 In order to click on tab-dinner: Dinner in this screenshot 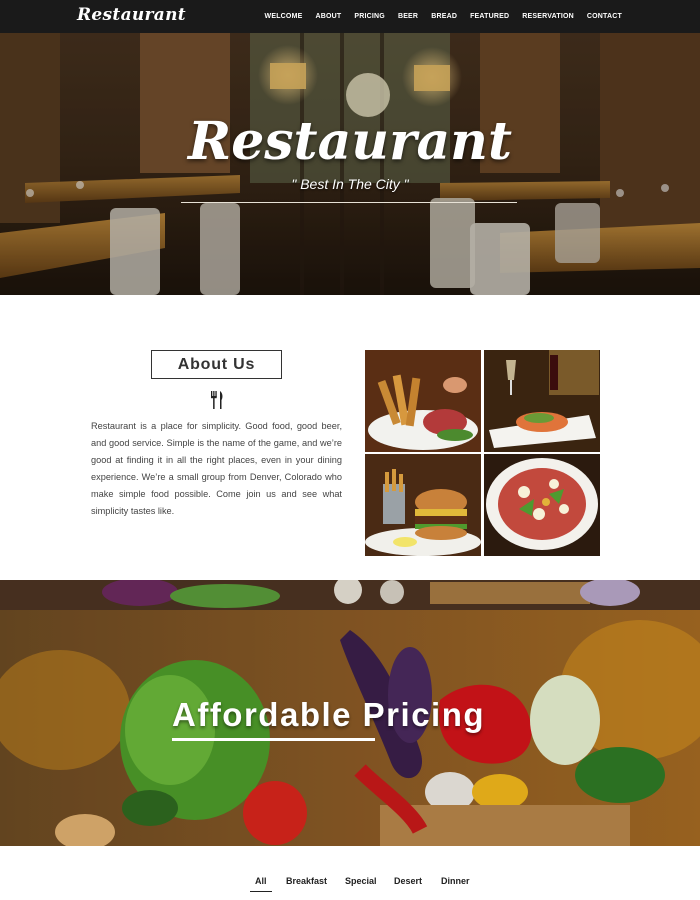, I will do `click(455, 881)`.